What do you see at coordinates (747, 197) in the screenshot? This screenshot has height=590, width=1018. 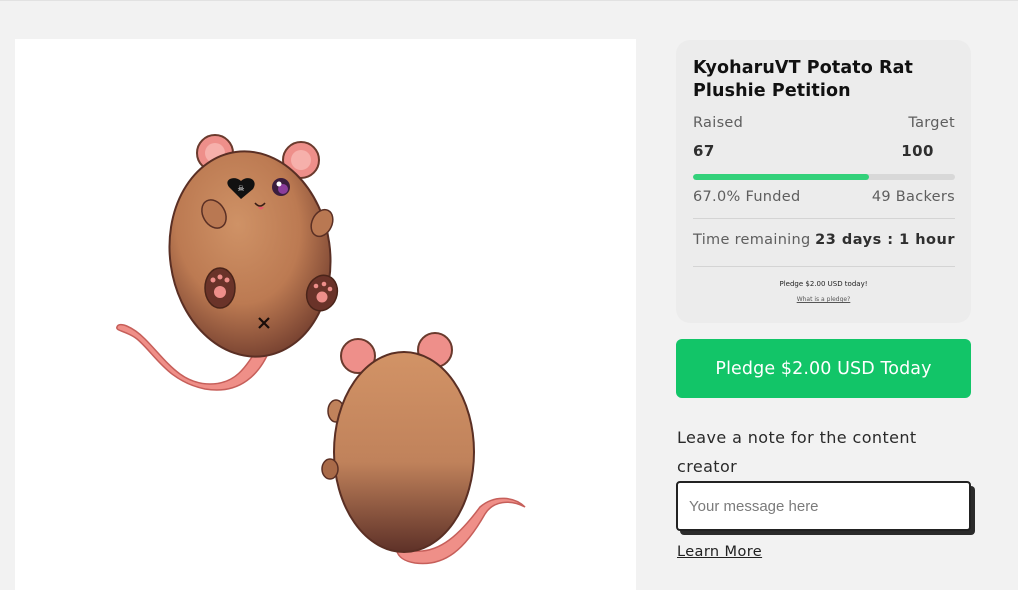 I see `funded-percent: 67.0% Funded` at bounding box center [747, 197].